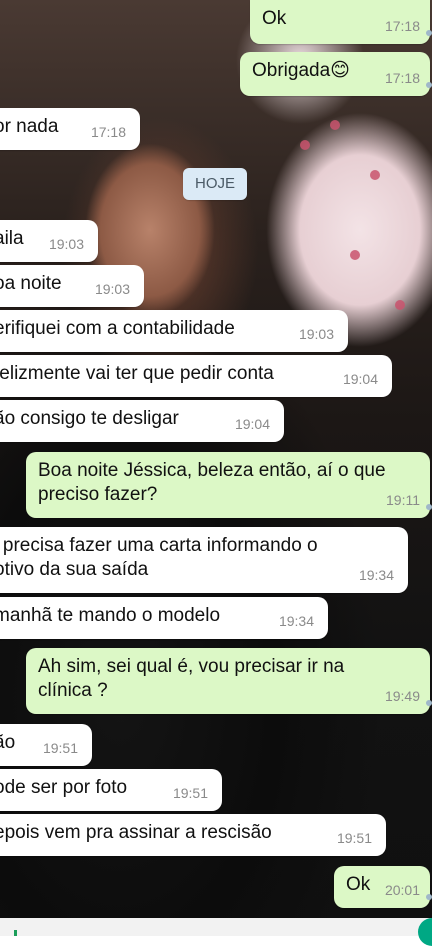  I want to click on message-input-bar, so click(216, 927).